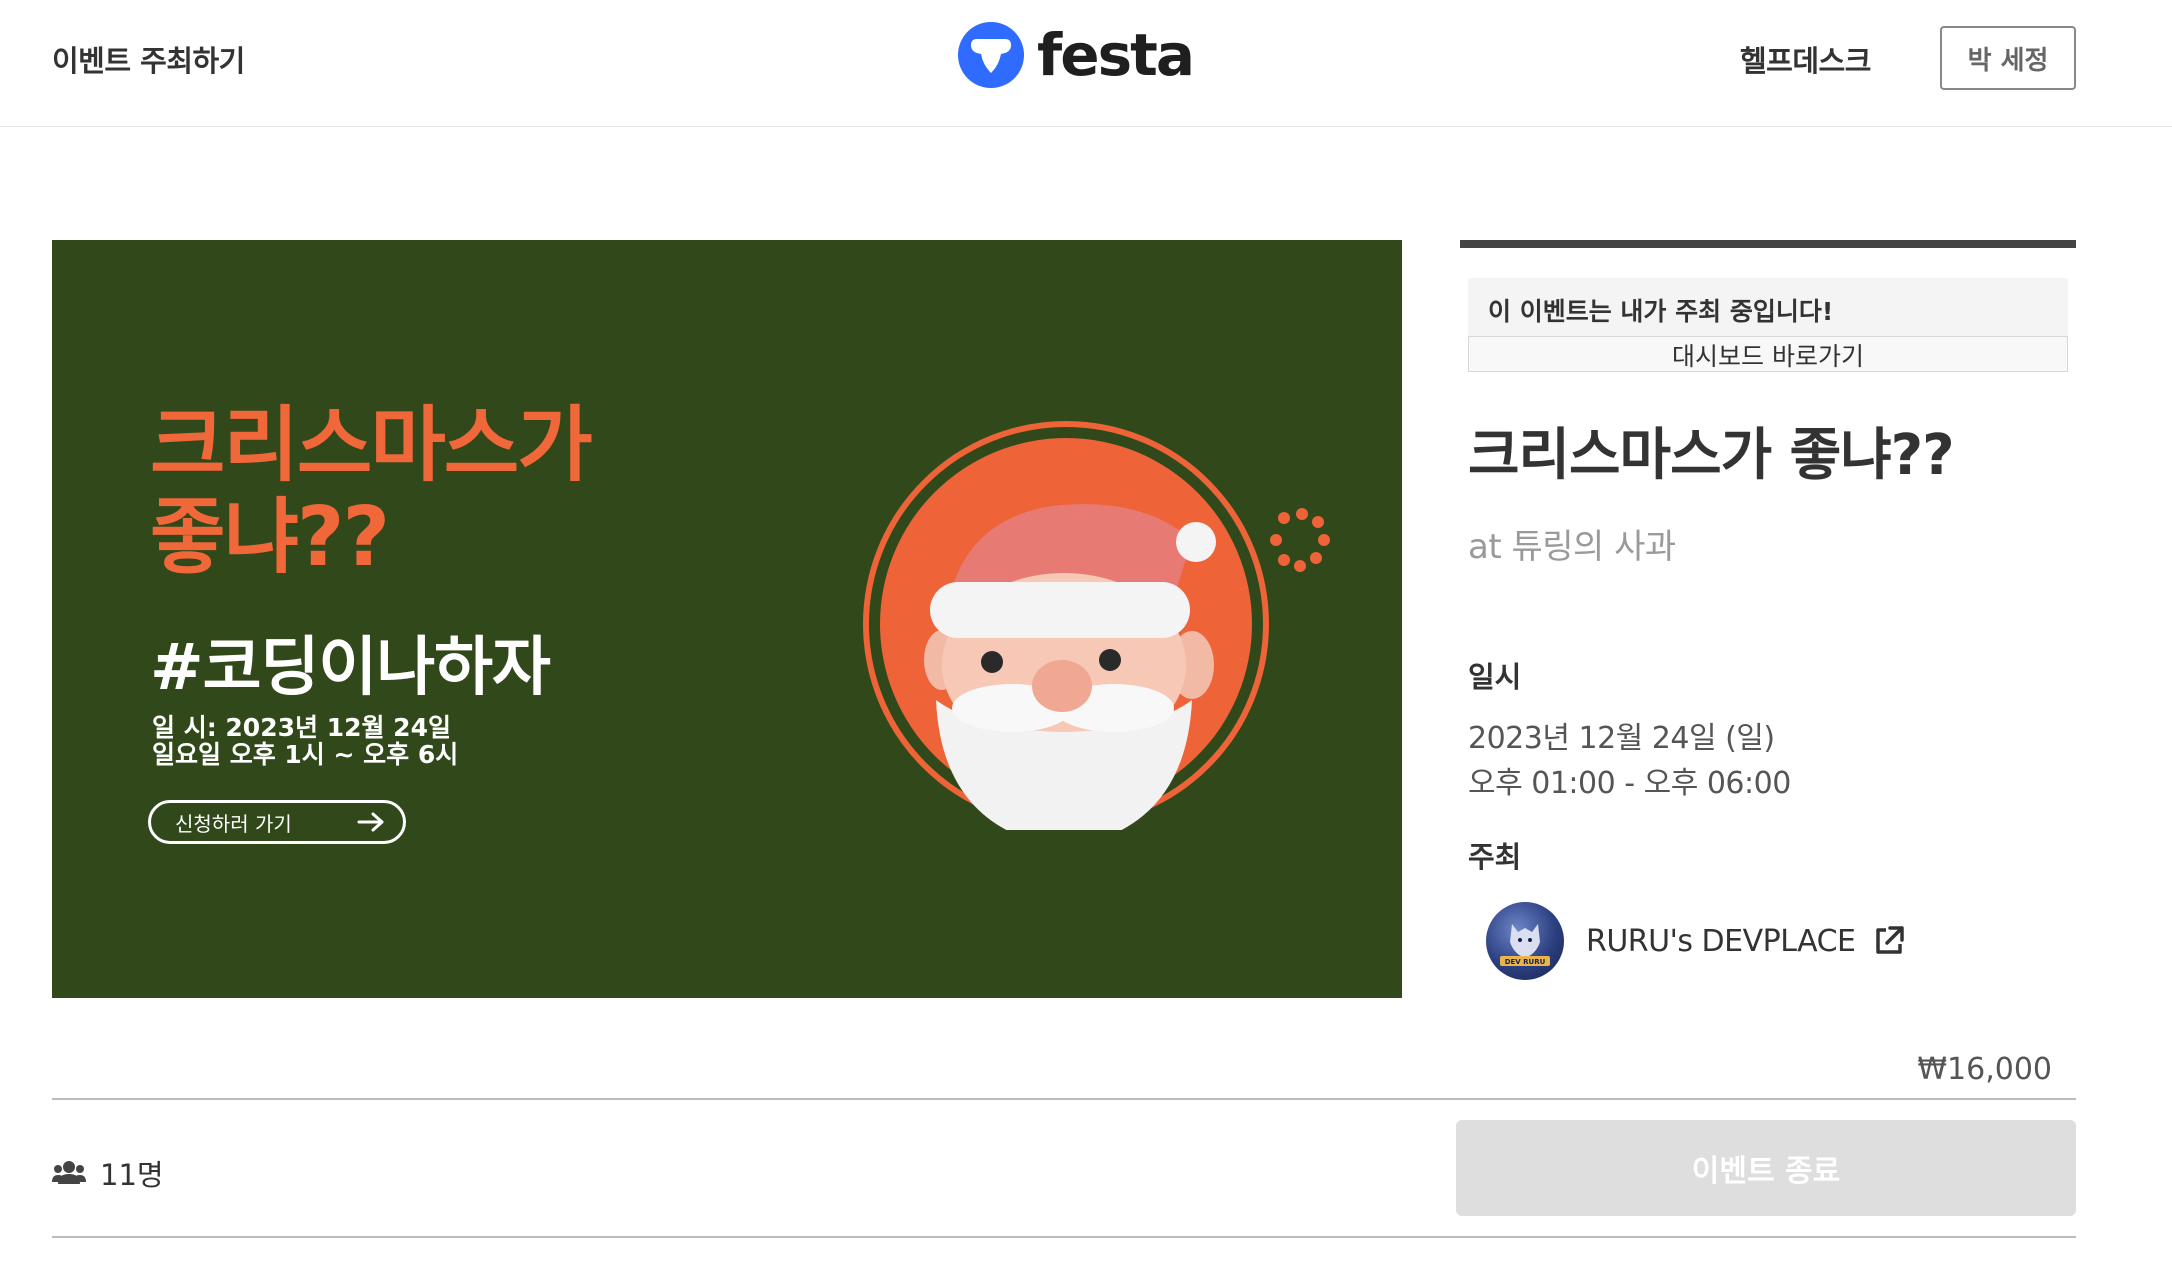 This screenshot has width=2172, height=1282. What do you see at coordinates (1064, 1237) in the screenshot?
I see `ticket-divider-bottom` at bounding box center [1064, 1237].